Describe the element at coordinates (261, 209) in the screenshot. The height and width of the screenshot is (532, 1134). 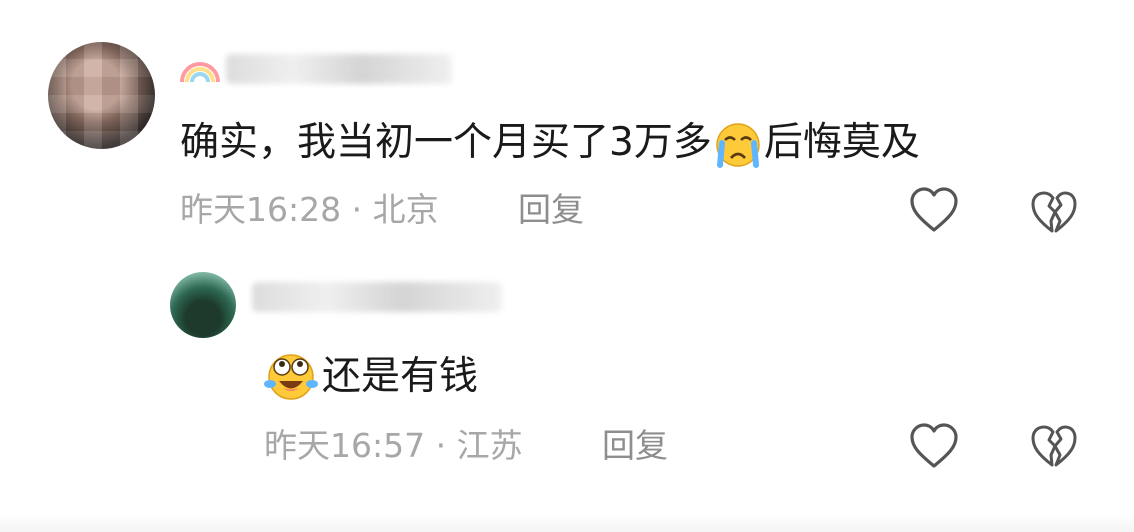
I see `comment-time: 昨天16:28` at that location.